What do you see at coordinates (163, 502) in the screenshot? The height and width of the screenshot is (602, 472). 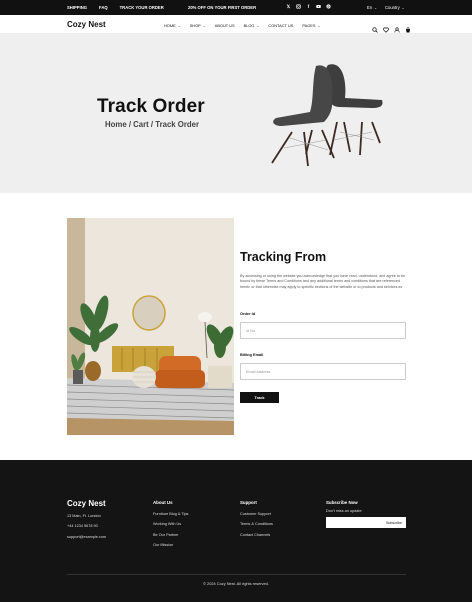 I see `about-heading: About Us` at bounding box center [163, 502].